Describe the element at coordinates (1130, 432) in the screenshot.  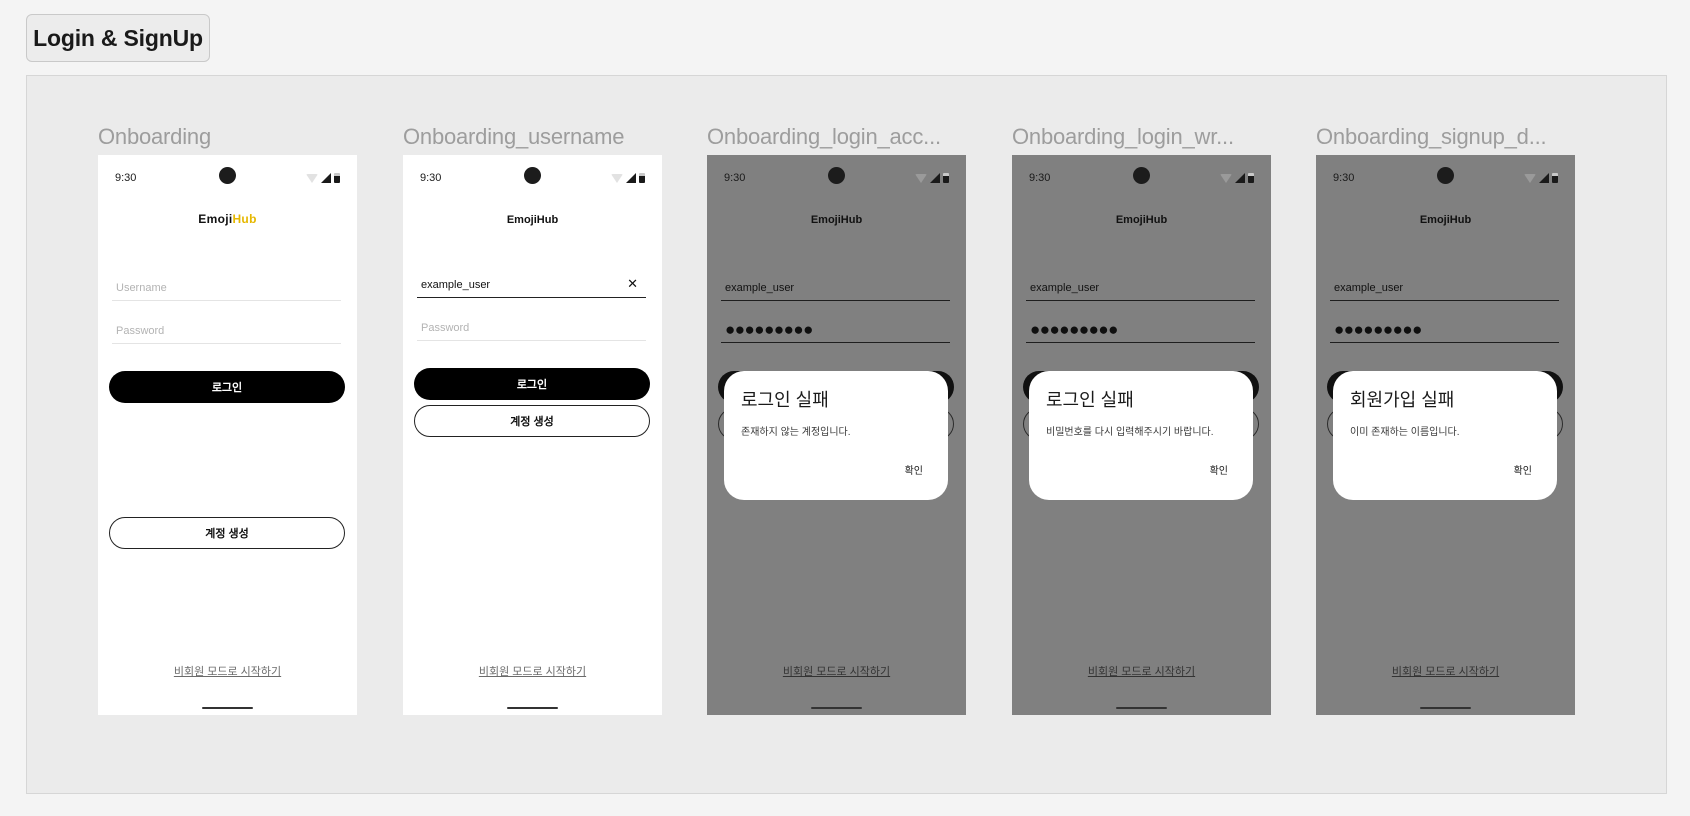
I see `dialog-message: 비밀번호를 다시 입력해주시기 바랍니다.` at that location.